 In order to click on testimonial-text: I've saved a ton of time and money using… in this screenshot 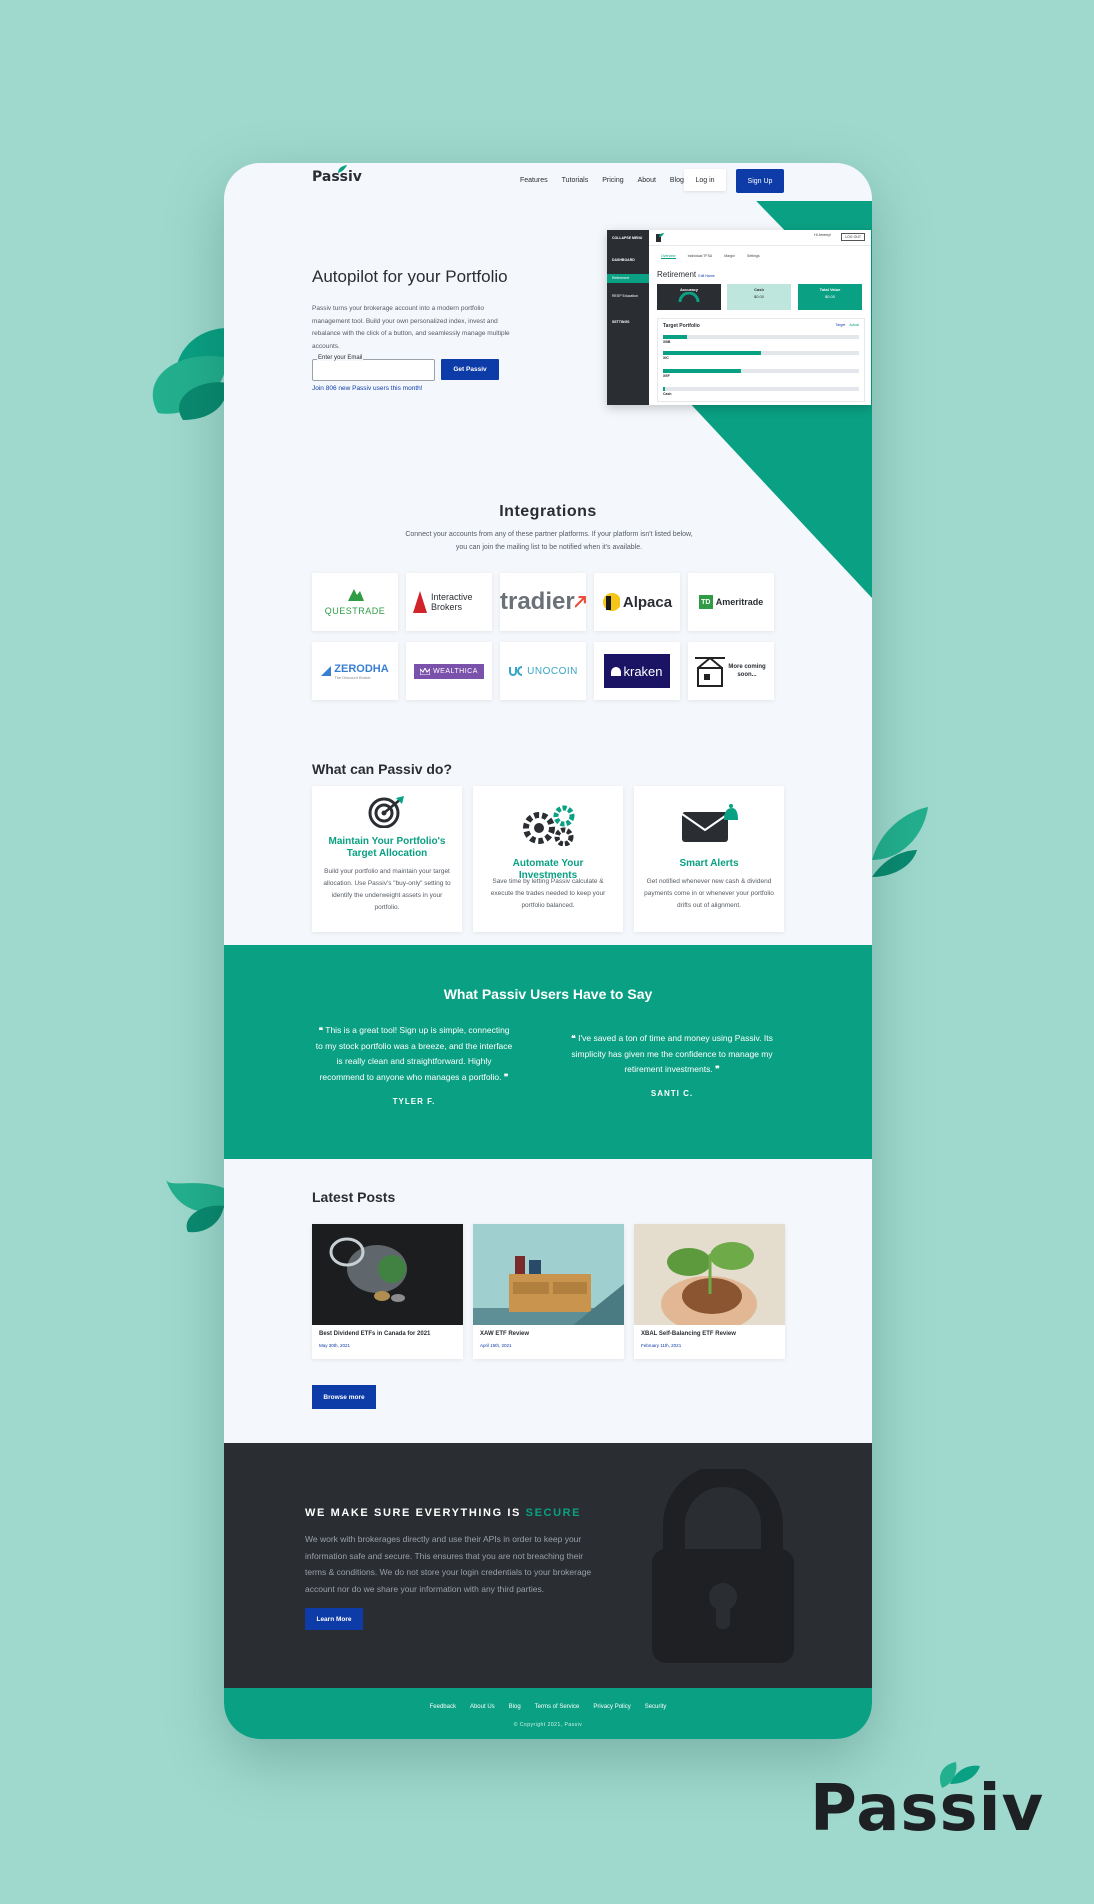, I will do `click(672, 1053)`.